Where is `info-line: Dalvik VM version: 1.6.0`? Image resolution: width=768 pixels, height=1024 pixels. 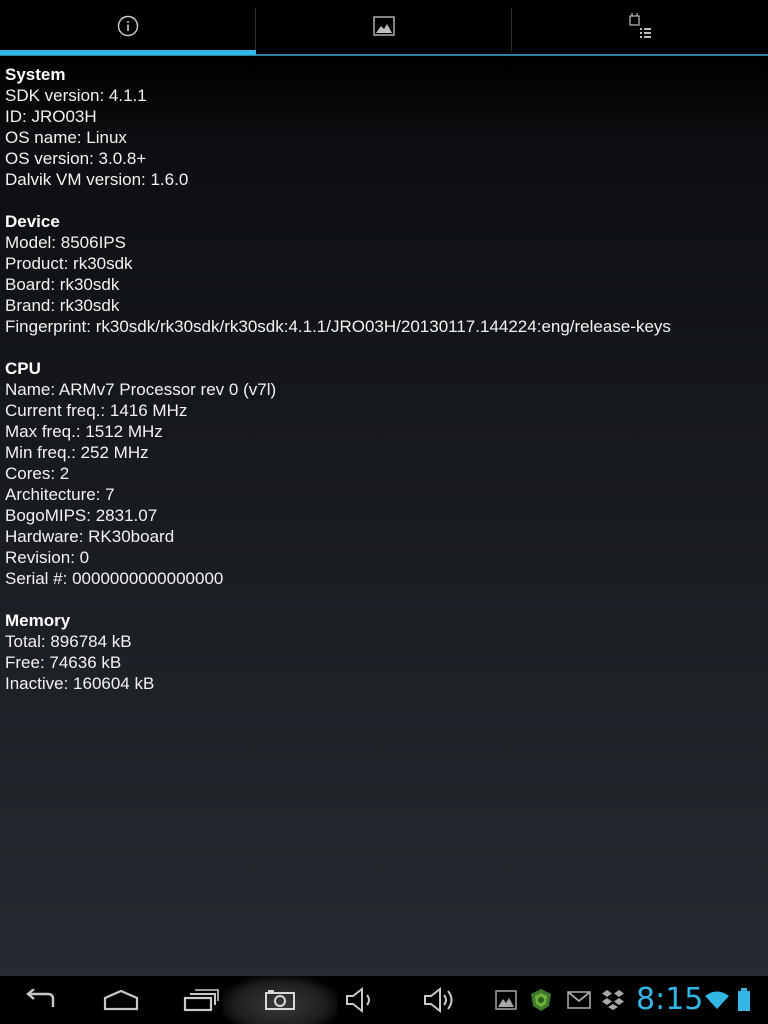
info-line: Dalvik VM version: 1.6.0 is located at coordinates (97, 179).